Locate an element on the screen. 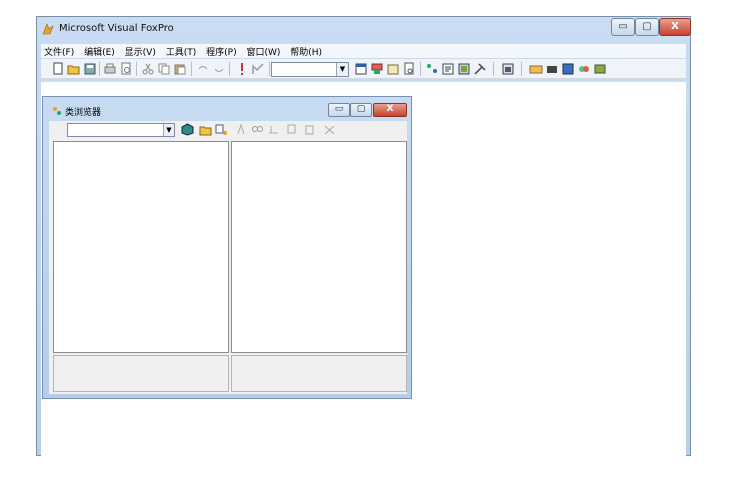 The width and height of the screenshot is (736, 492). menu-file: 文件(F) is located at coordinates (59, 51).